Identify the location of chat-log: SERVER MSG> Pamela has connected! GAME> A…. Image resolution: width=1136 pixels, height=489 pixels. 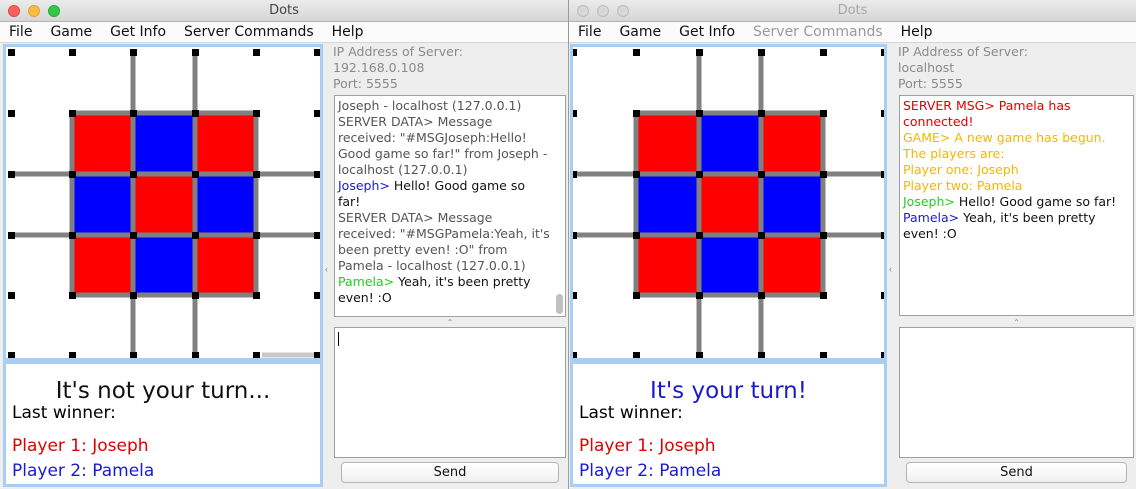
(1016, 205).